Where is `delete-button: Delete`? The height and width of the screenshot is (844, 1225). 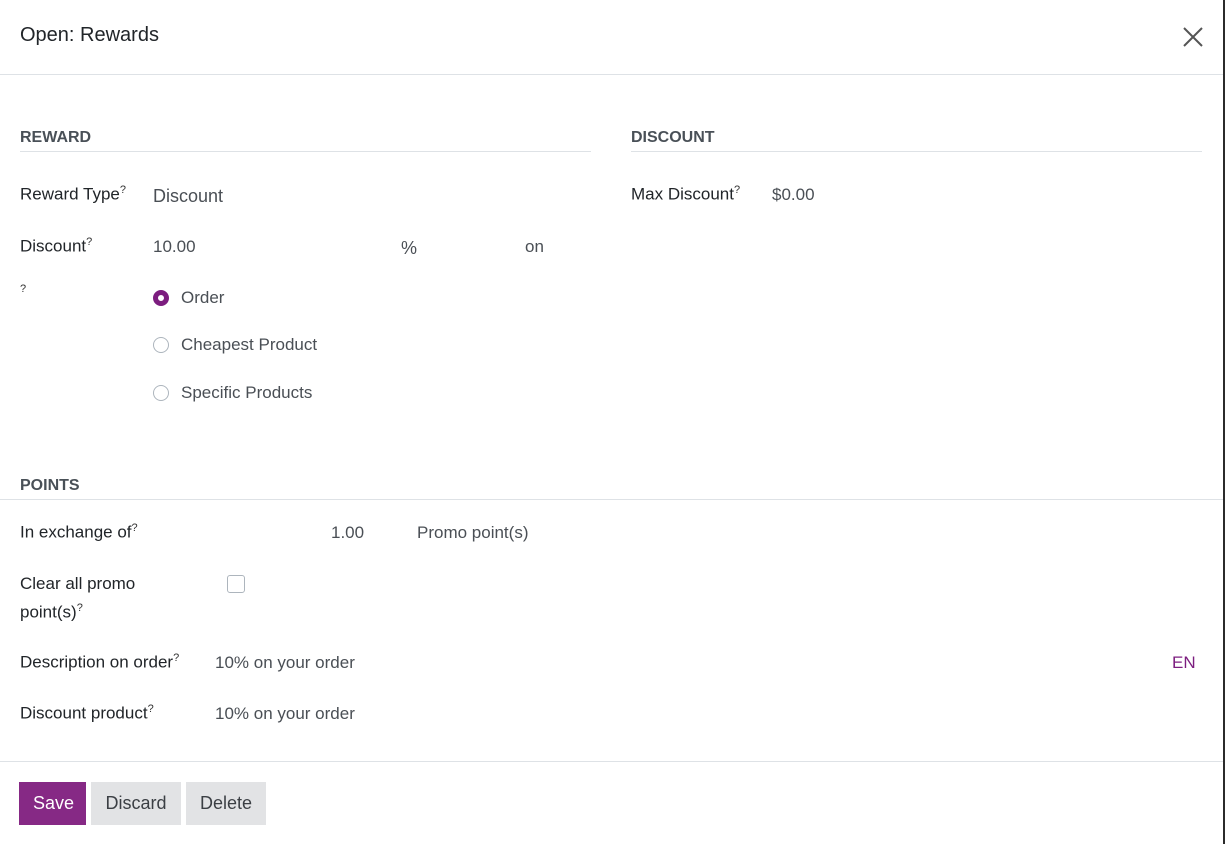
delete-button: Delete is located at coordinates (226, 803).